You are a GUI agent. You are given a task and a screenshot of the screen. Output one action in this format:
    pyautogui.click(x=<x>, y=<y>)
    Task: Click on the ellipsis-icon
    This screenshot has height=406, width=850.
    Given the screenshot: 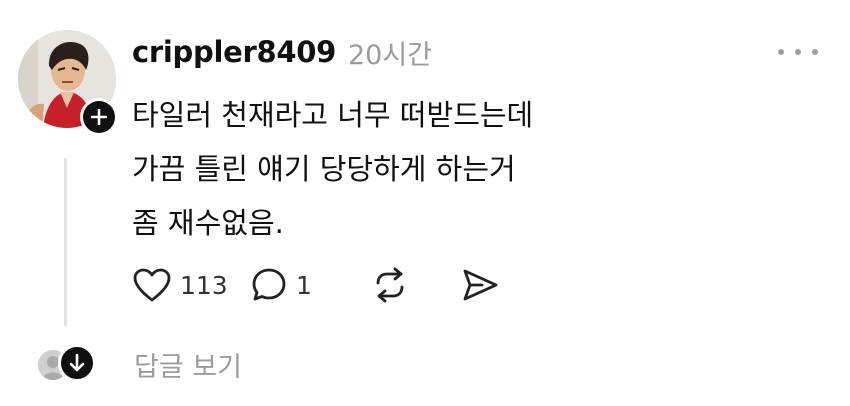 What is the action you would take?
    pyautogui.click(x=781, y=52)
    